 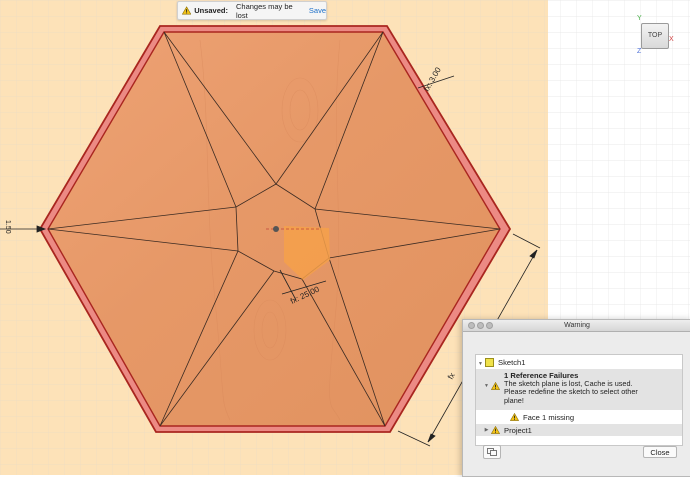 I want to click on zoom-window-icon, so click(x=489, y=325).